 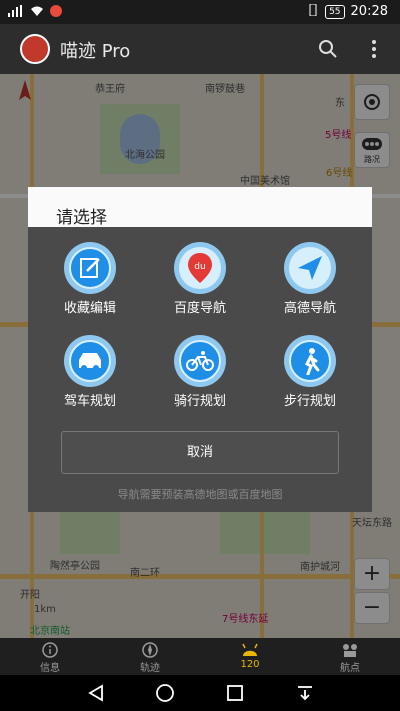 I want to click on vibrate-icon, so click(x=313, y=11).